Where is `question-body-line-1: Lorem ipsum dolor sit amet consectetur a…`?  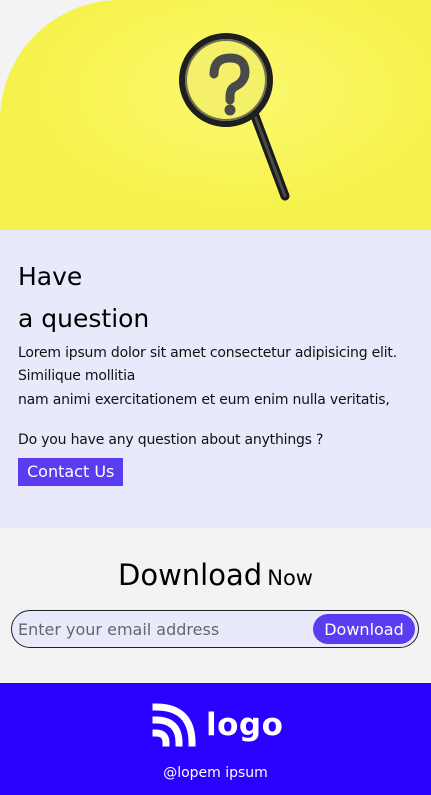
question-body-line-1: Lorem ipsum dolor sit amet consectetur a… is located at coordinates (207, 364).